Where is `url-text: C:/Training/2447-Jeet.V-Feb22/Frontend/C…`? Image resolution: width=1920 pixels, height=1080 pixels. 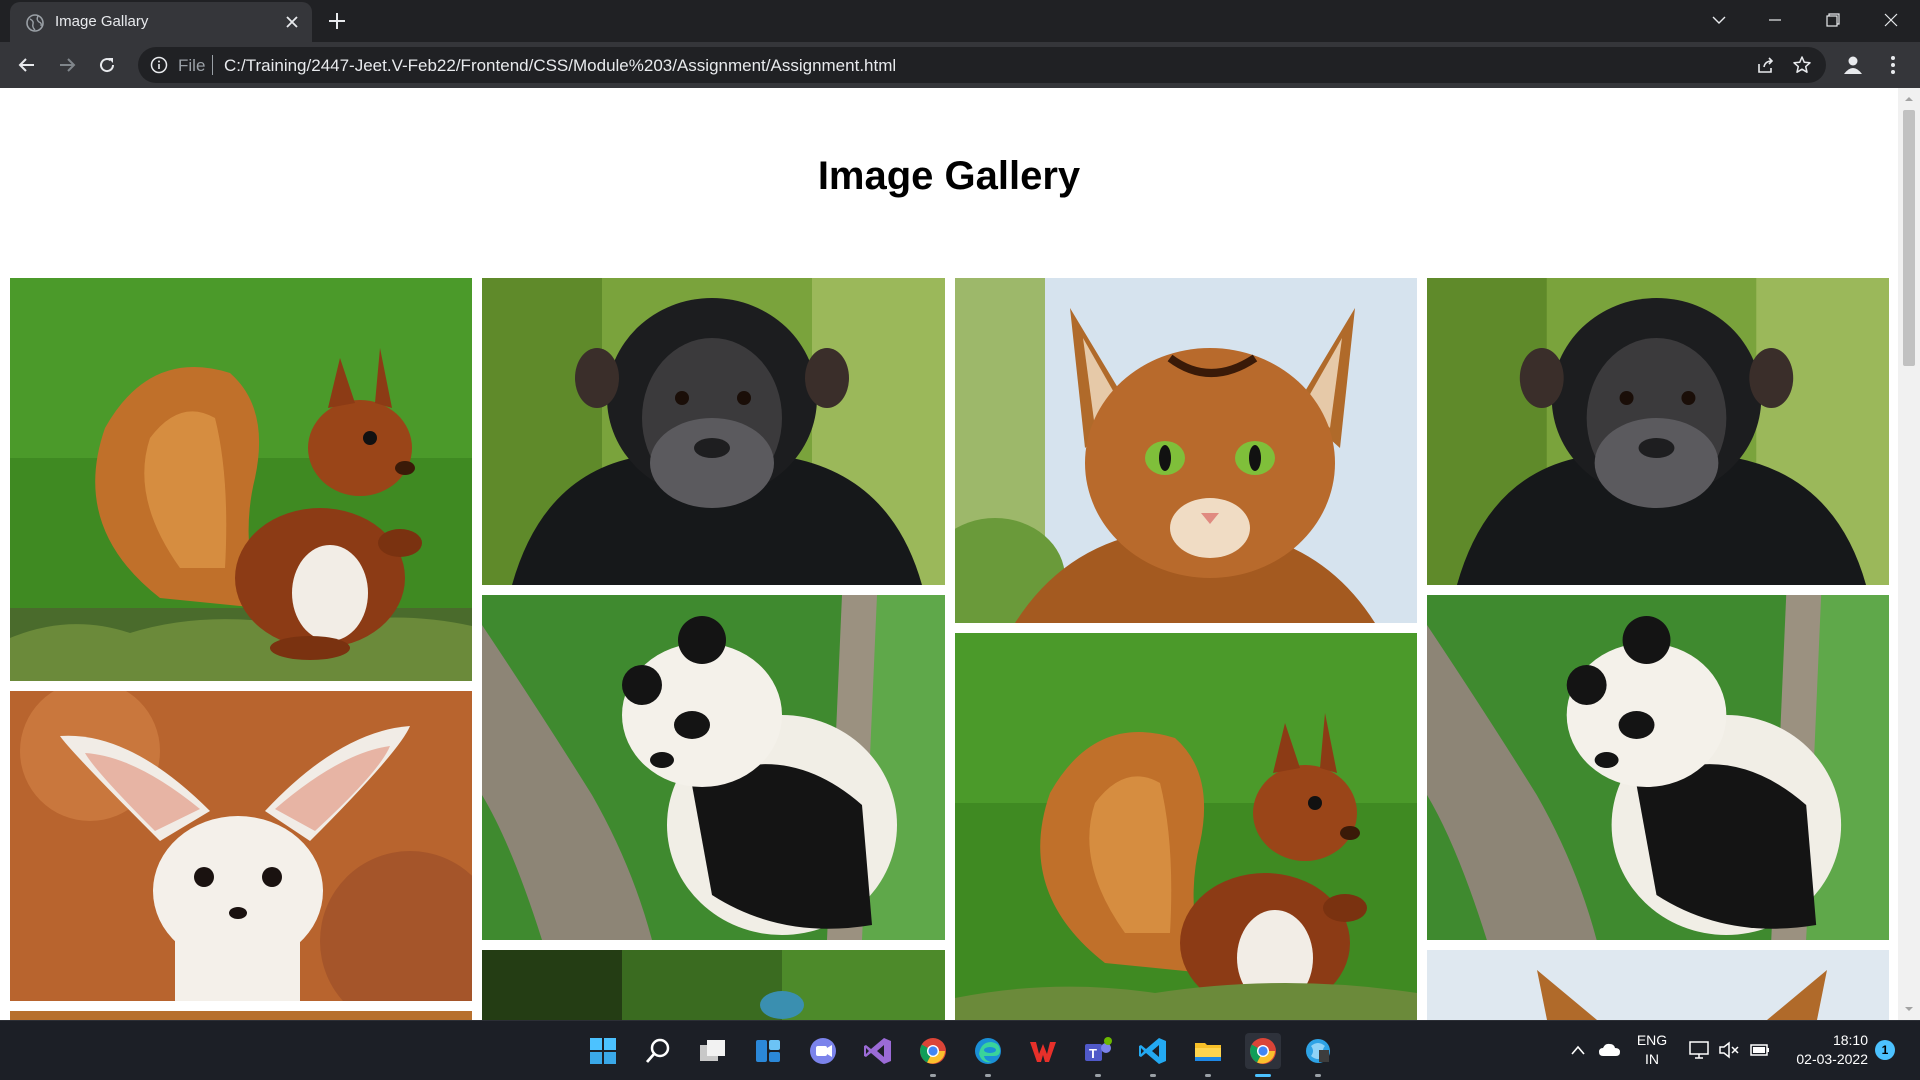 url-text: C:/Training/2447-Jeet.V-Feb22/Frontend/C… is located at coordinates (560, 66).